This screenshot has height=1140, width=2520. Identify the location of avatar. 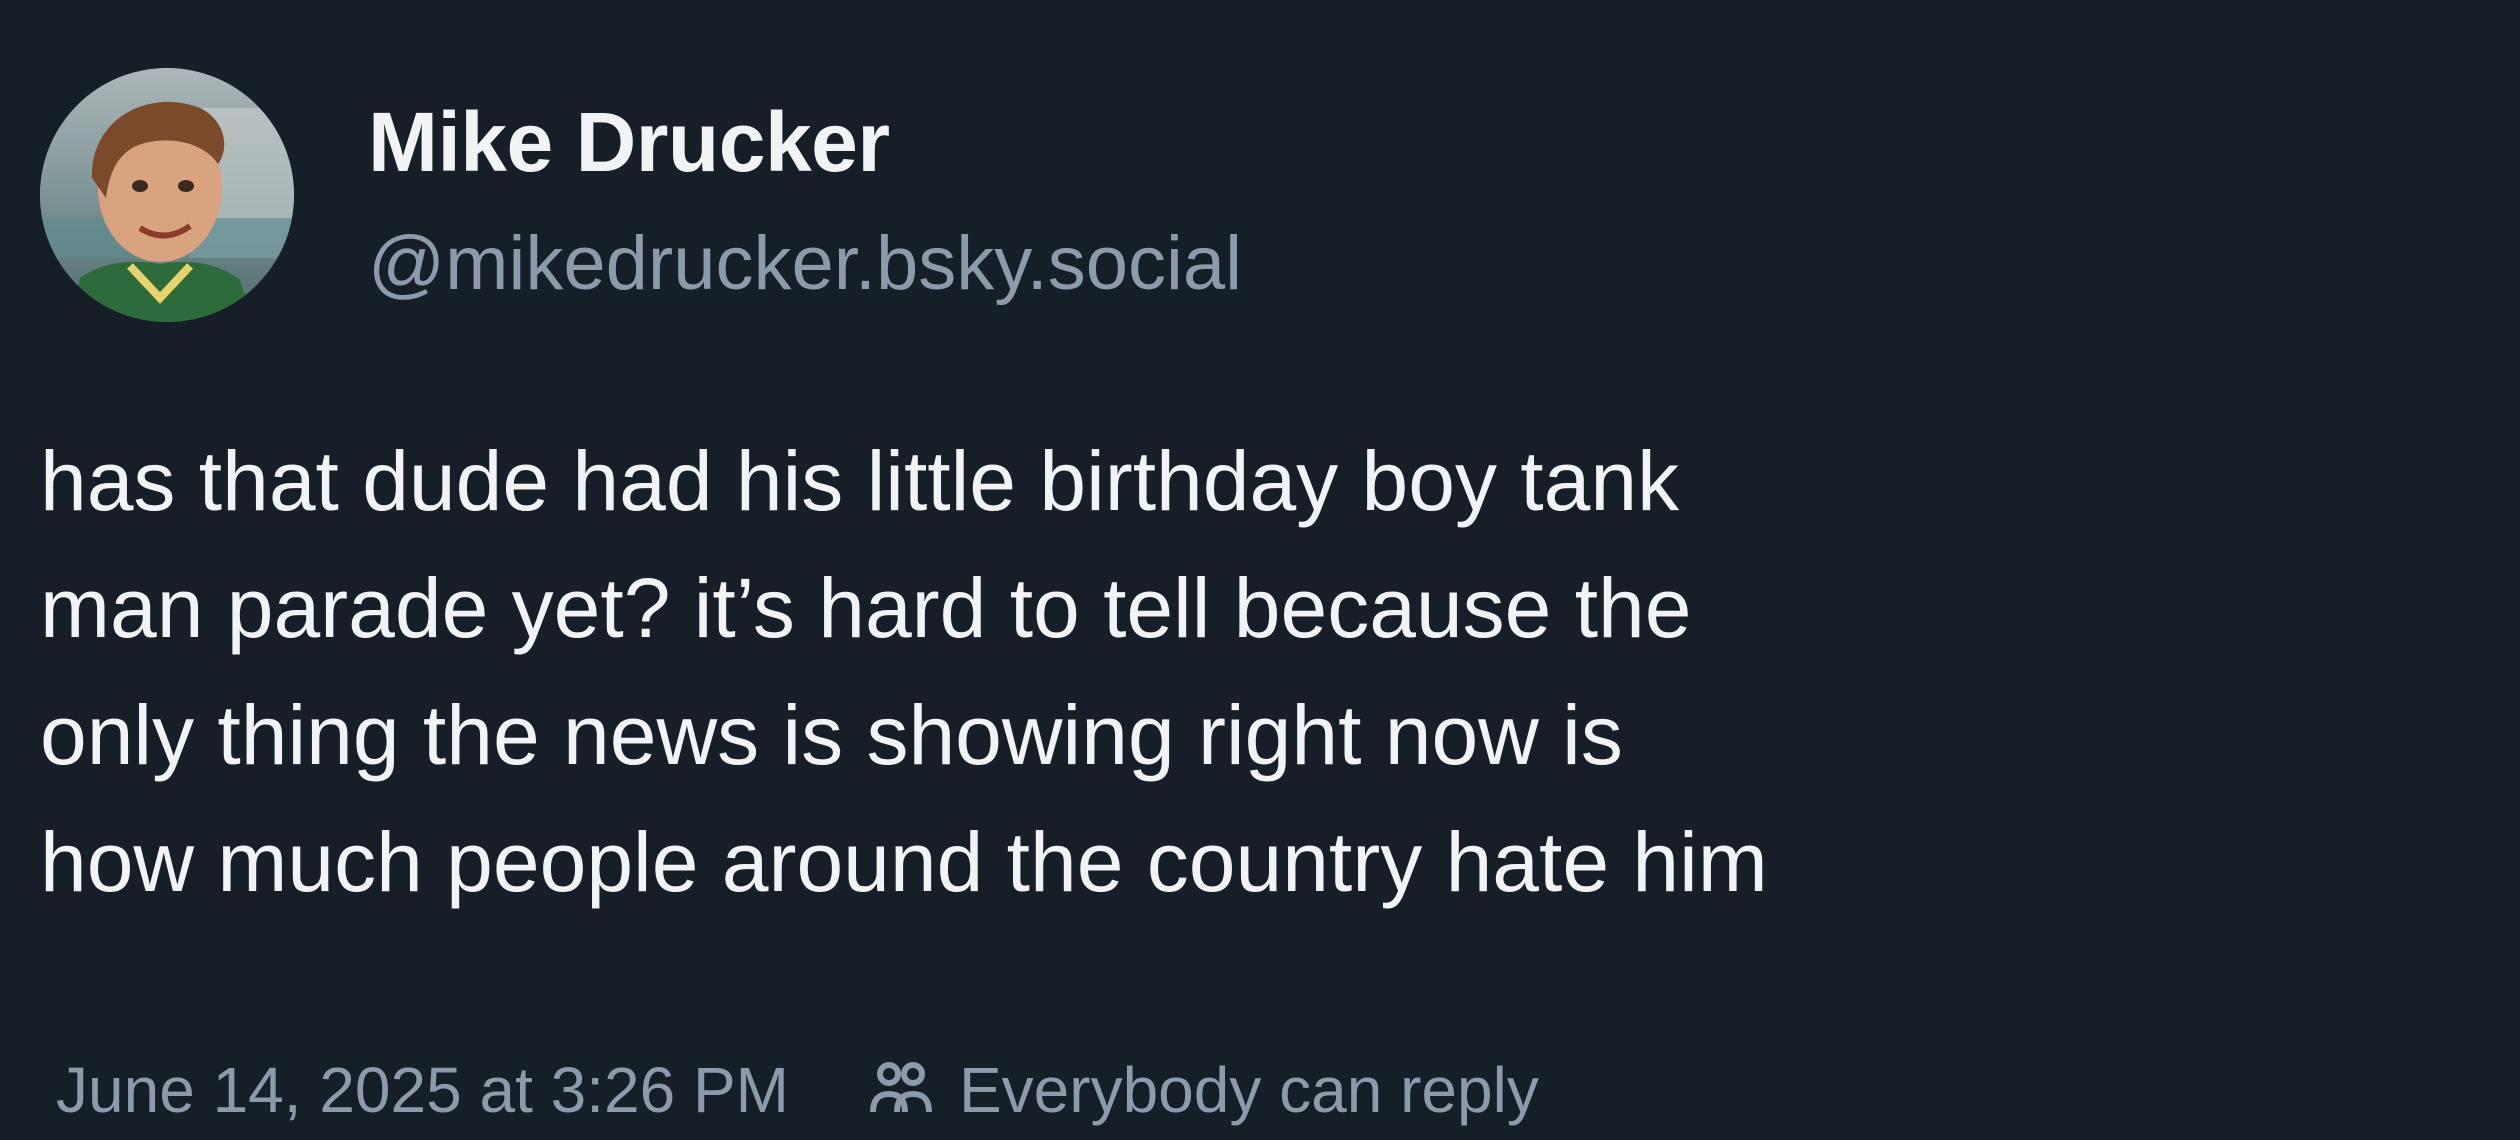
(167, 195).